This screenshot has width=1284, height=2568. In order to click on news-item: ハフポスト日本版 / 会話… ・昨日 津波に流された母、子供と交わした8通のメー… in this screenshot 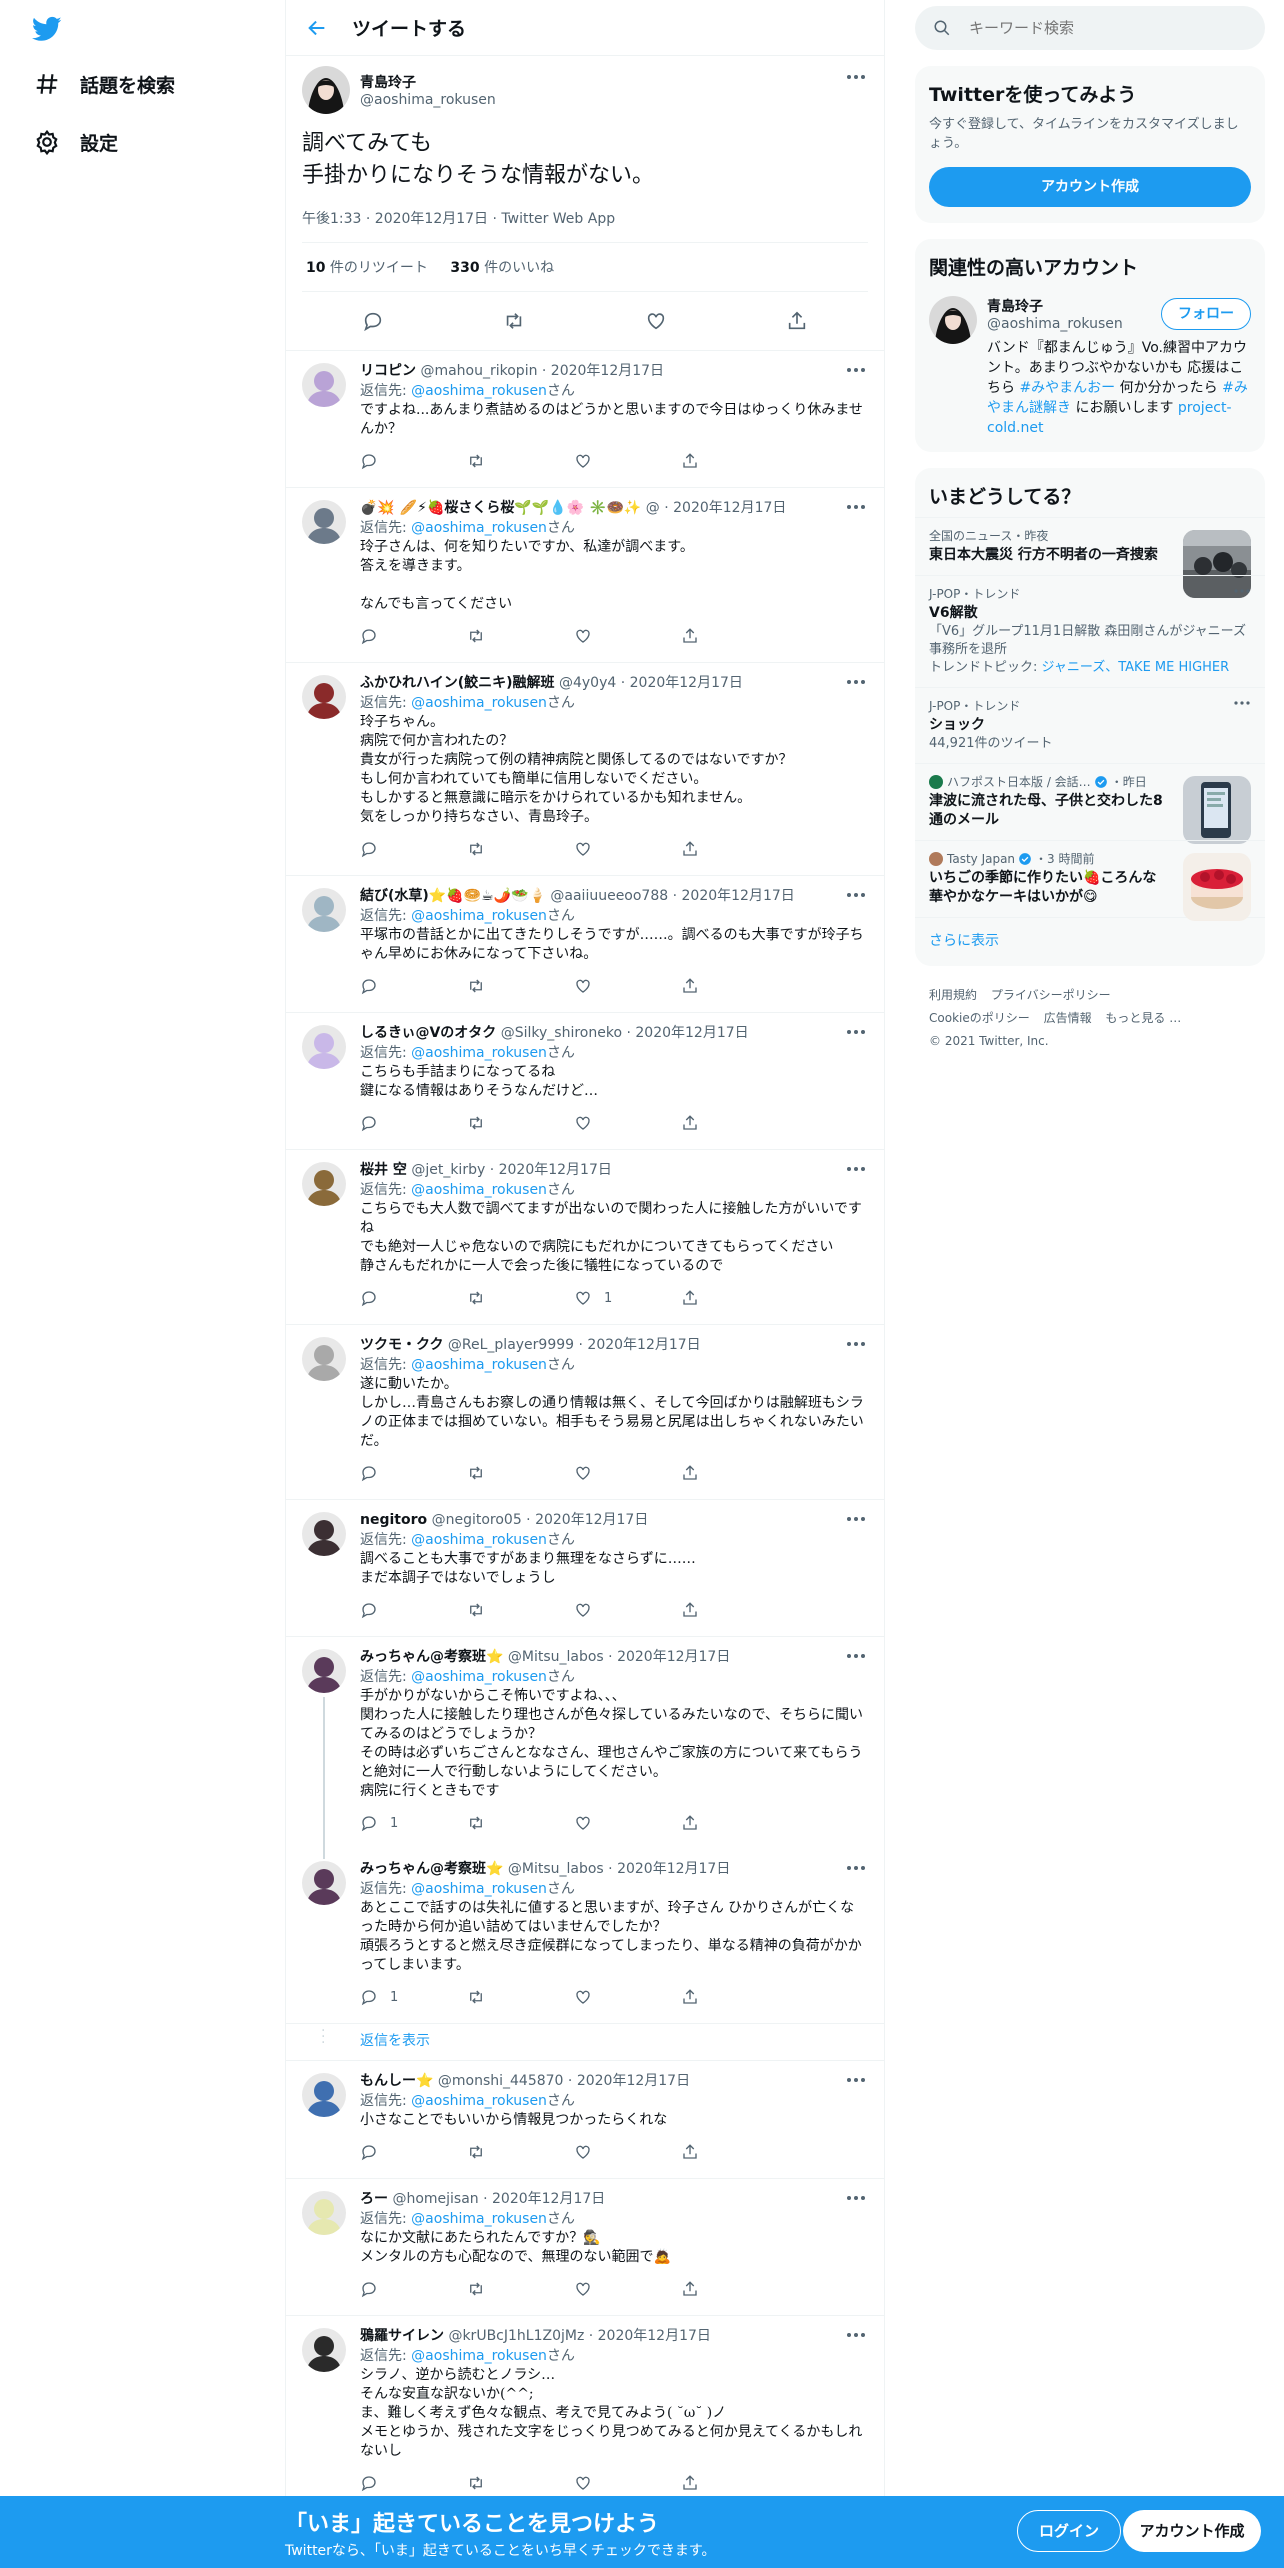, I will do `click(1090, 803)`.